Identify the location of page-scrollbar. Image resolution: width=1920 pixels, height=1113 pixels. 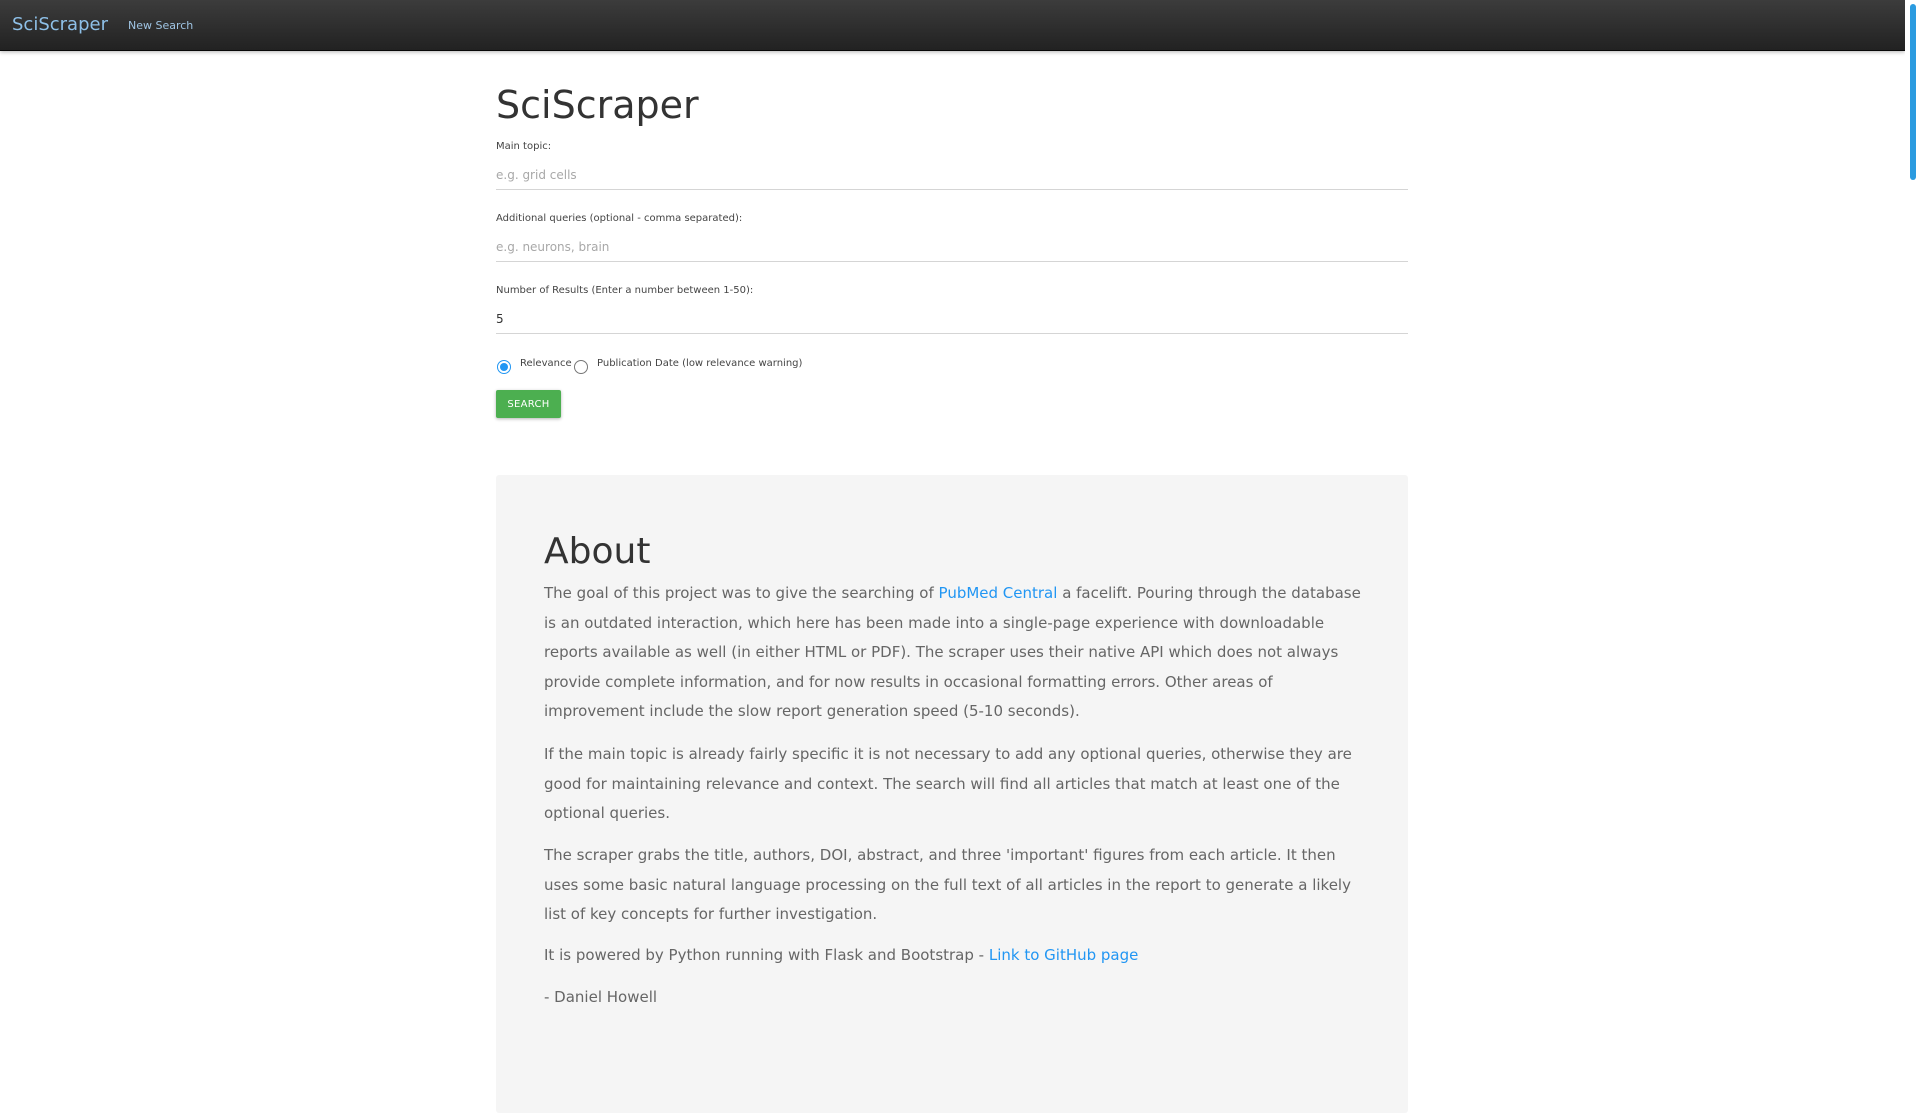
(1912, 540).